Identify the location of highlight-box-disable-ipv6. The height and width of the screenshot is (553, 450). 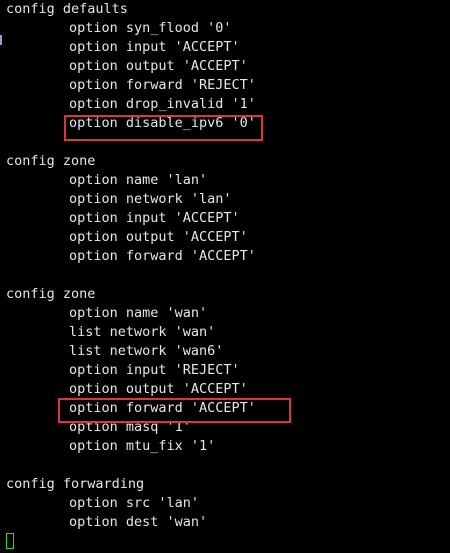
(163, 128).